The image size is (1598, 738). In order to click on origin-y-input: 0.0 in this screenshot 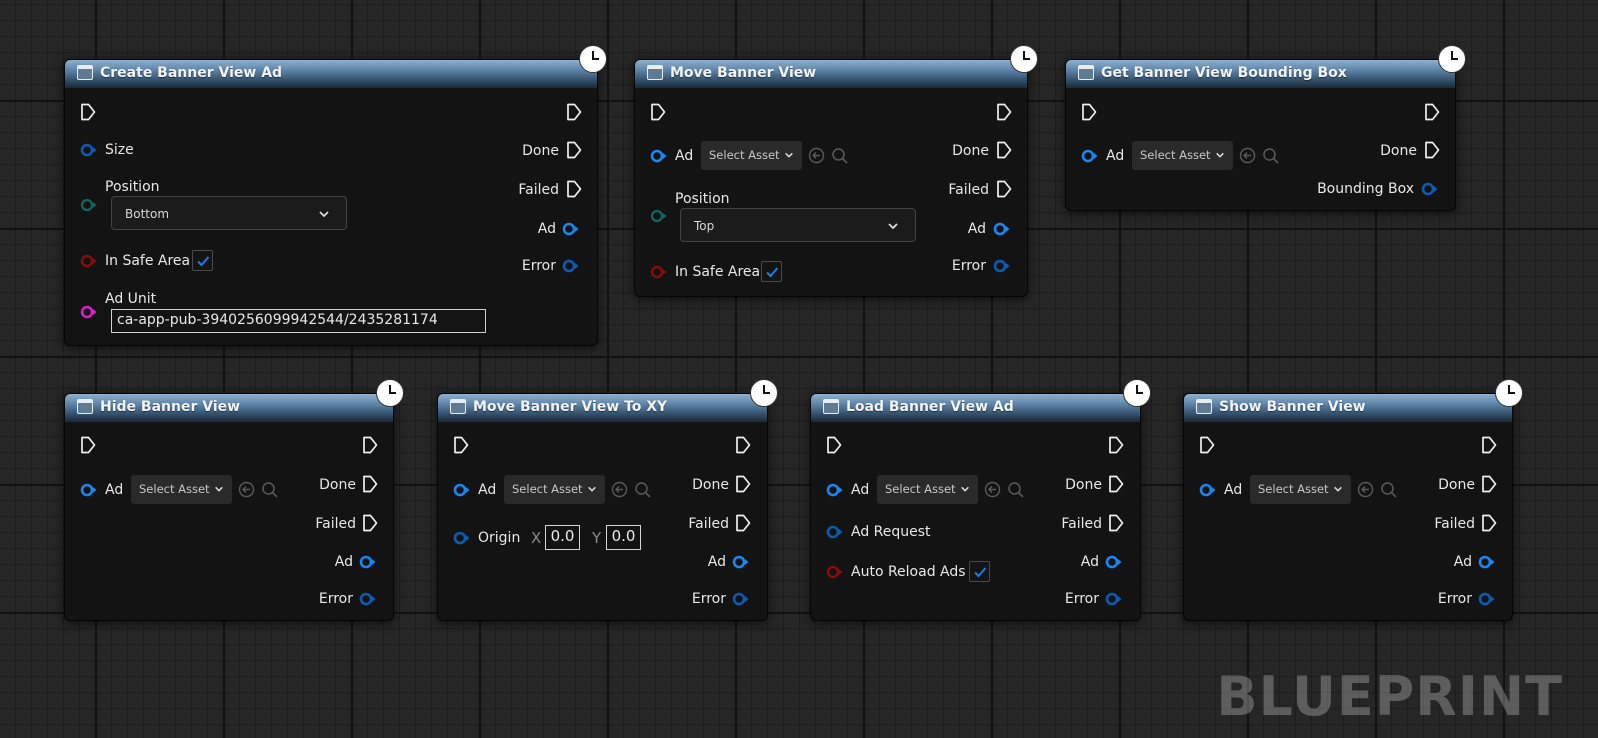, I will do `click(623, 537)`.